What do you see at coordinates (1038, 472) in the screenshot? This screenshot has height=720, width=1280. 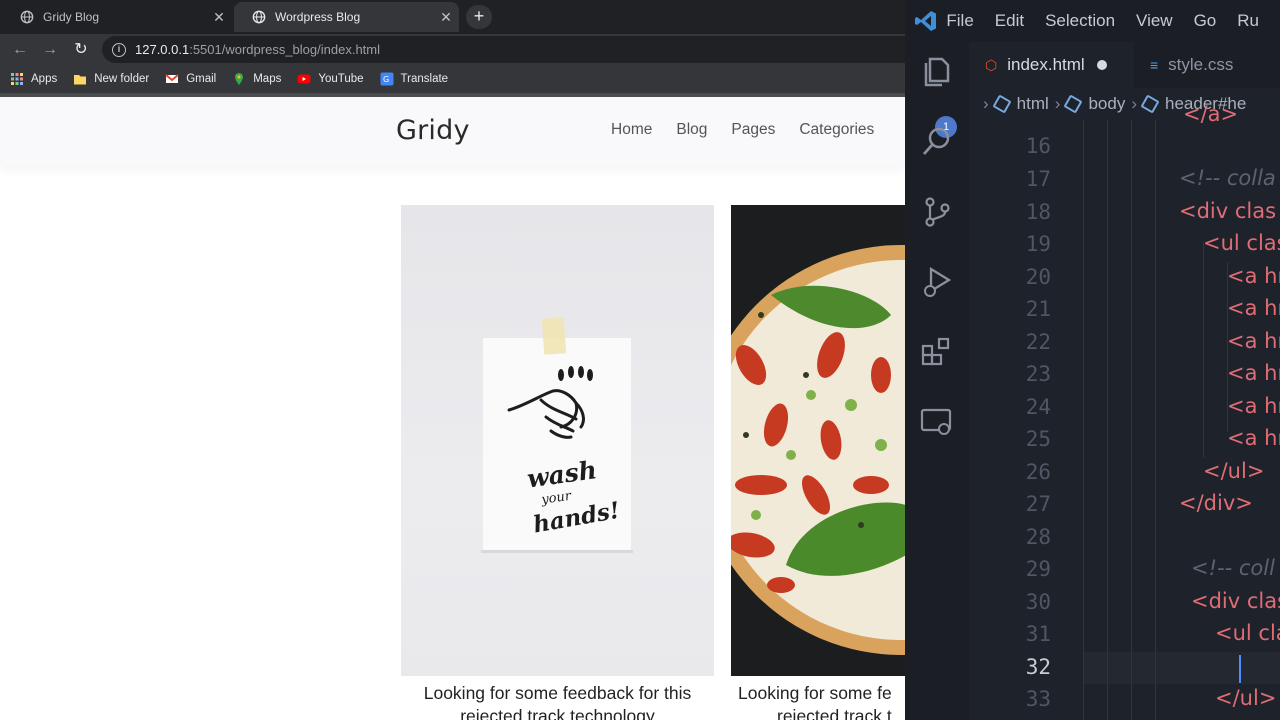 I see `line-number: 26` at bounding box center [1038, 472].